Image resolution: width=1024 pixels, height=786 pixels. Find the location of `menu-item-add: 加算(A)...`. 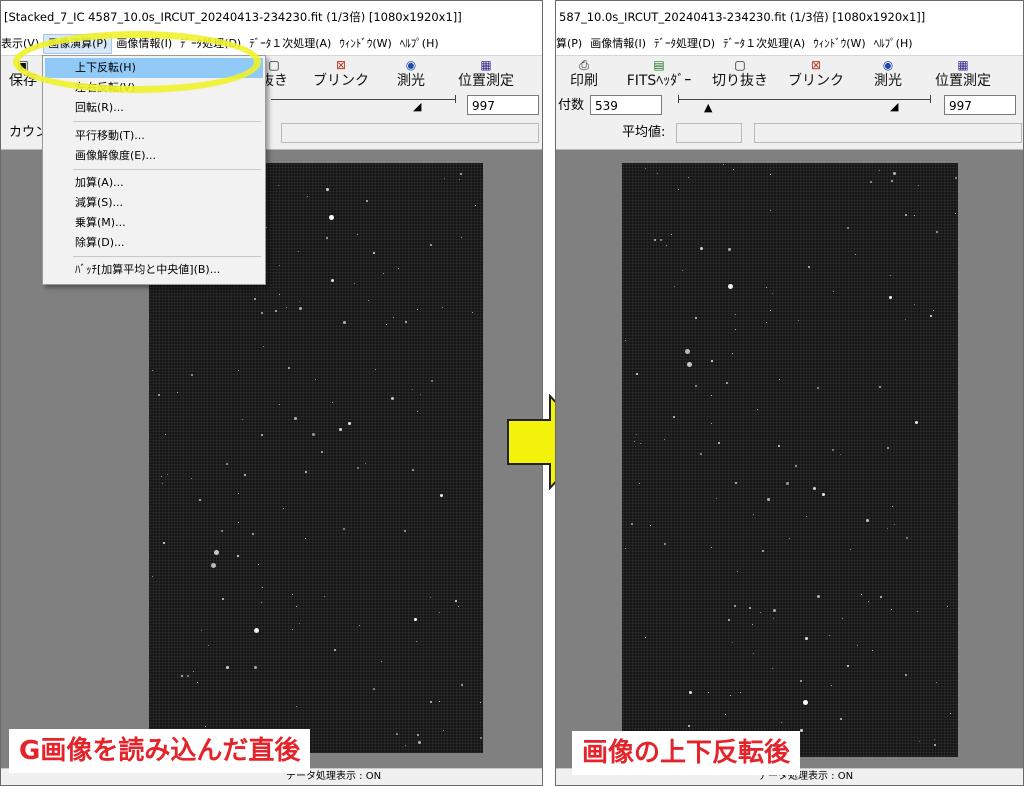

menu-item-add: 加算(A)... is located at coordinates (154, 183).